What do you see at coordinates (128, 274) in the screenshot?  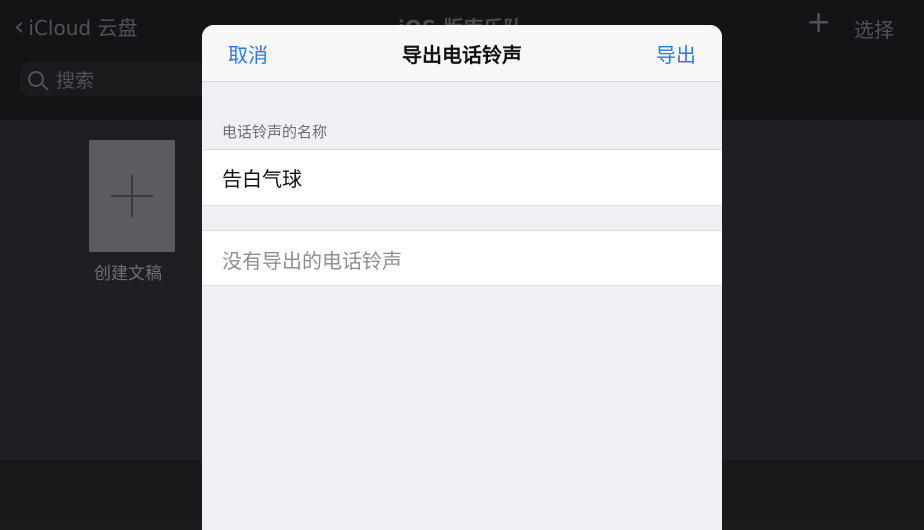 I see `create-document-label: 创建文稿` at bounding box center [128, 274].